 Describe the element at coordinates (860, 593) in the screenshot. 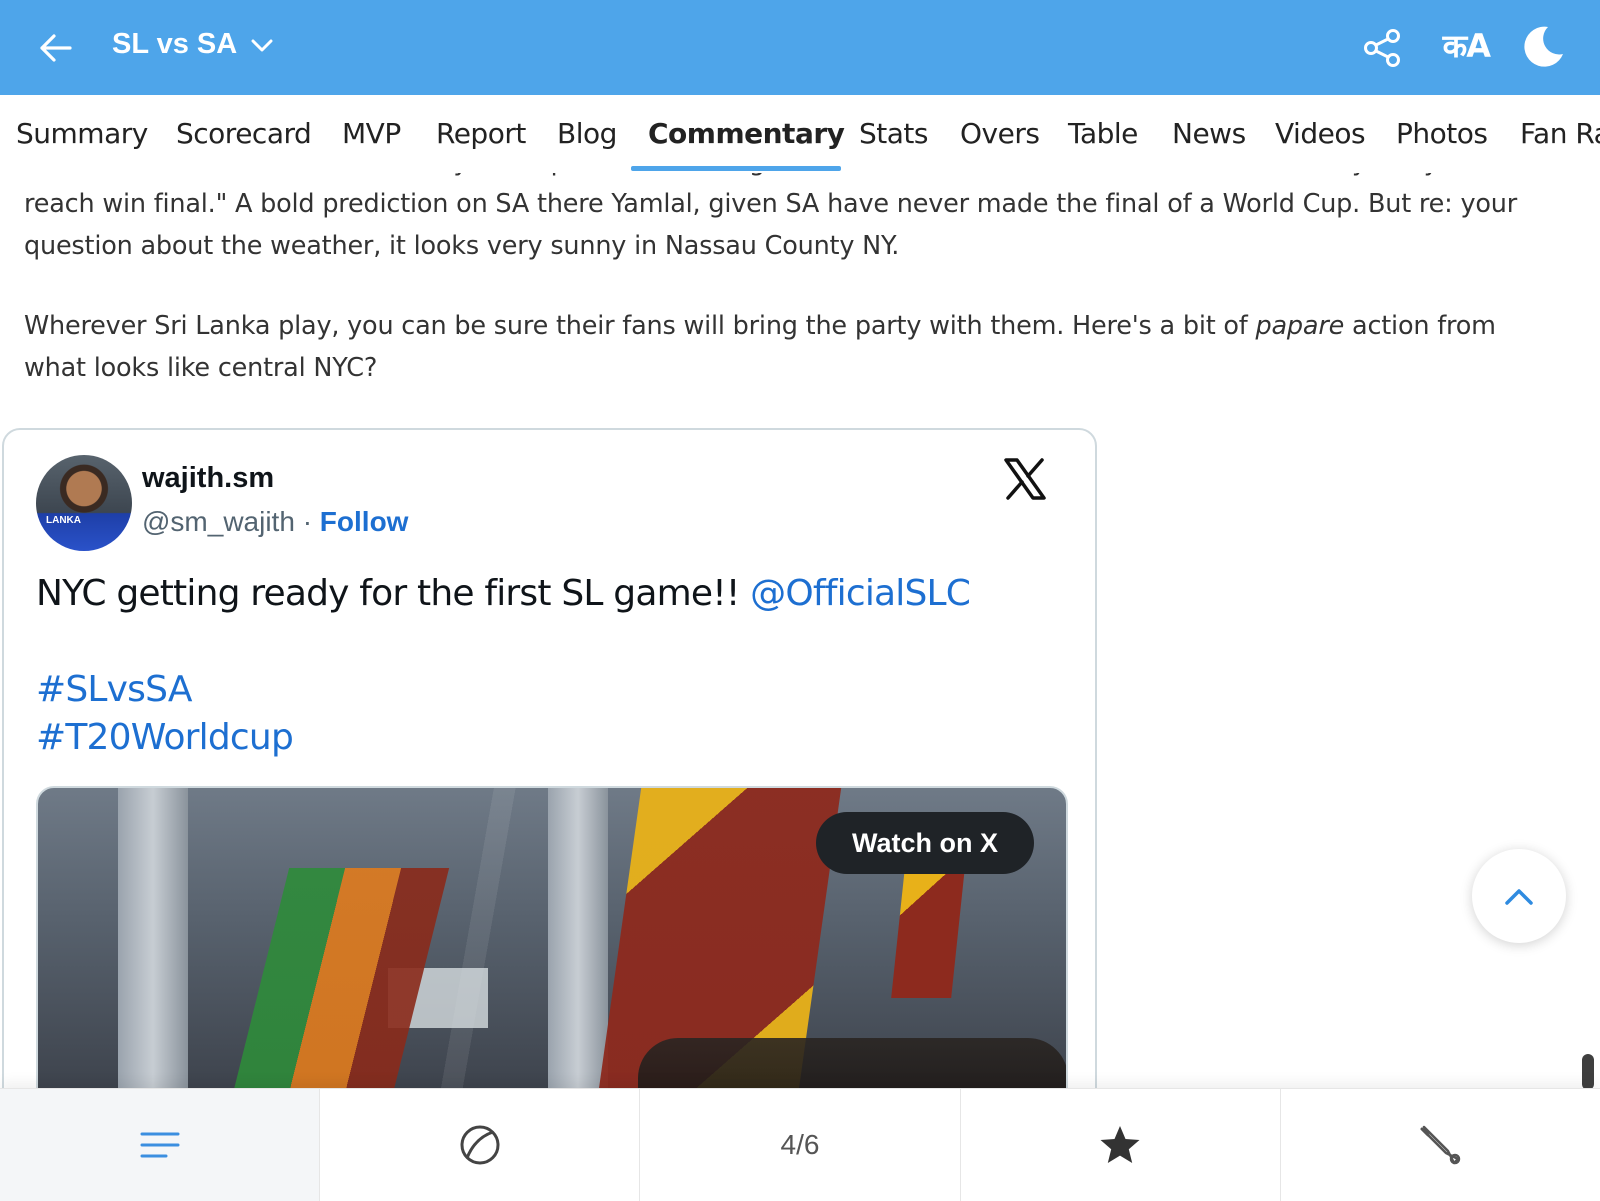

I see `mention-link: @OfficialSLC` at that location.